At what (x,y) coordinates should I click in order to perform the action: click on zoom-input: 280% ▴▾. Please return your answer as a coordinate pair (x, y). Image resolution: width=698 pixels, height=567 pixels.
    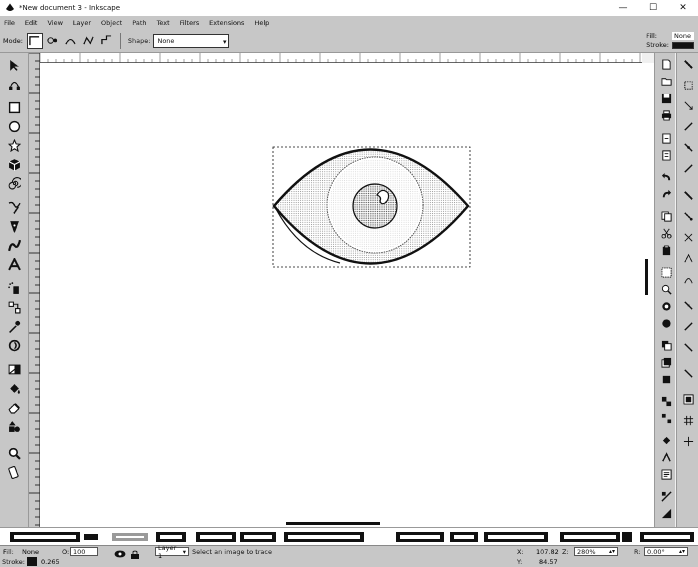
    Looking at the image, I should click on (596, 551).